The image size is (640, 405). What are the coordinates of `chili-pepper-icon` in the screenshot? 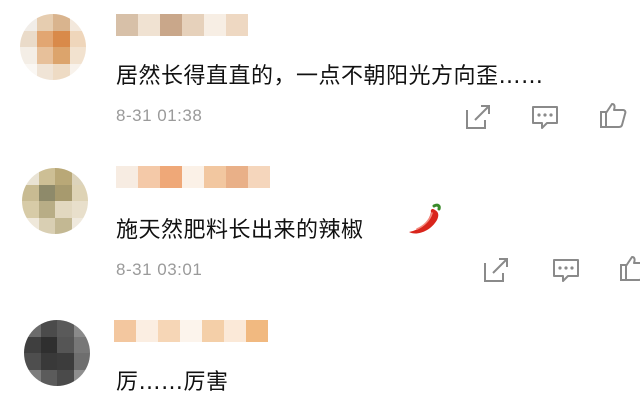 It's located at (424, 220).